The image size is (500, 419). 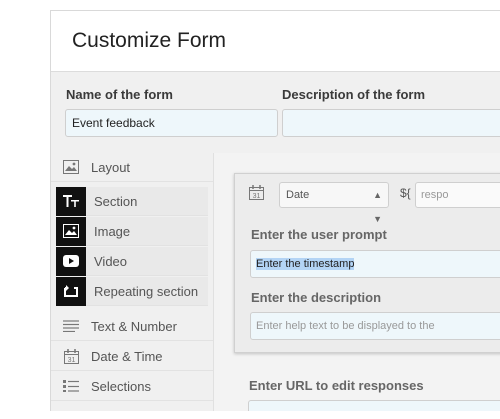 What do you see at coordinates (132, 167) in the screenshot?
I see `sidebar-item-layout: Layout` at bounding box center [132, 167].